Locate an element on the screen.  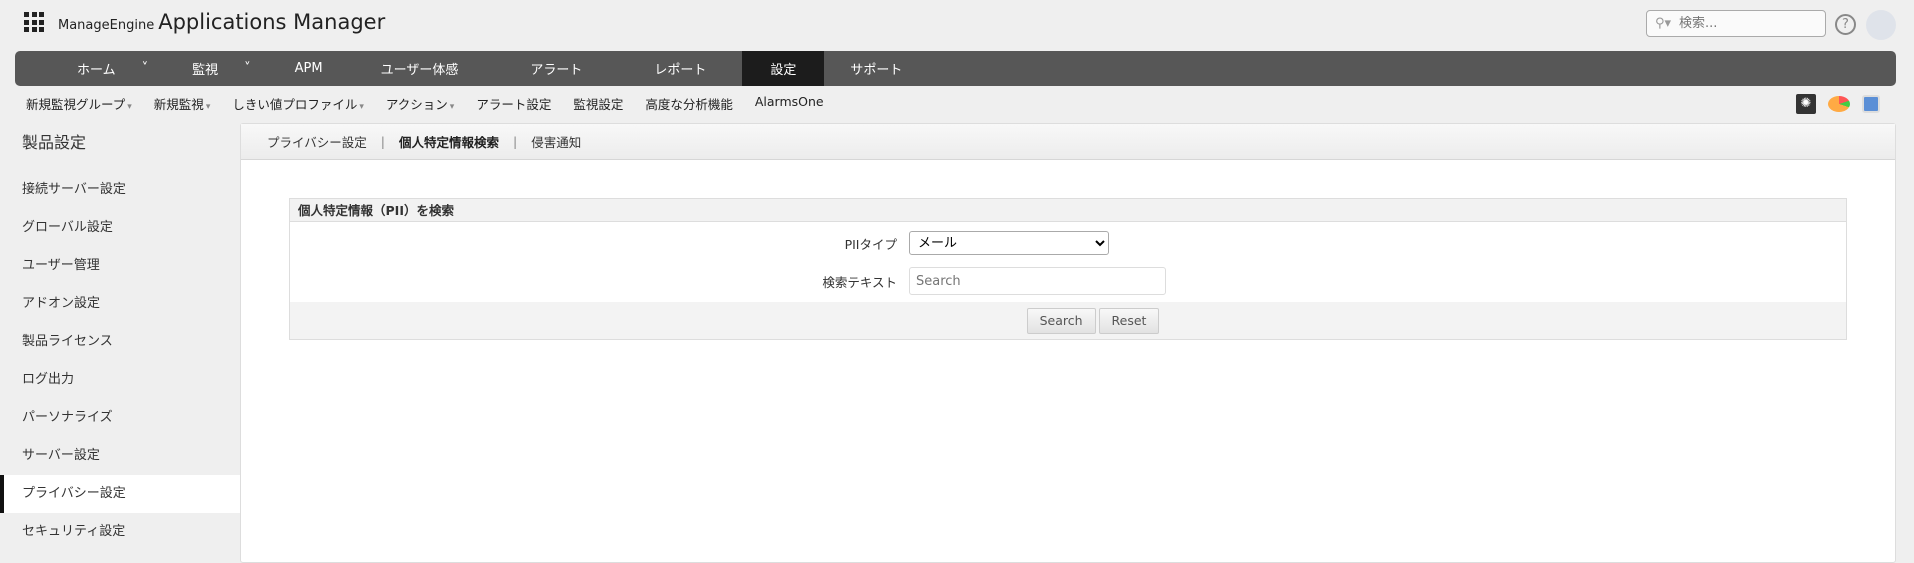
form-title: 個人特定情報（PII）を検索 is located at coordinates (1068, 210).